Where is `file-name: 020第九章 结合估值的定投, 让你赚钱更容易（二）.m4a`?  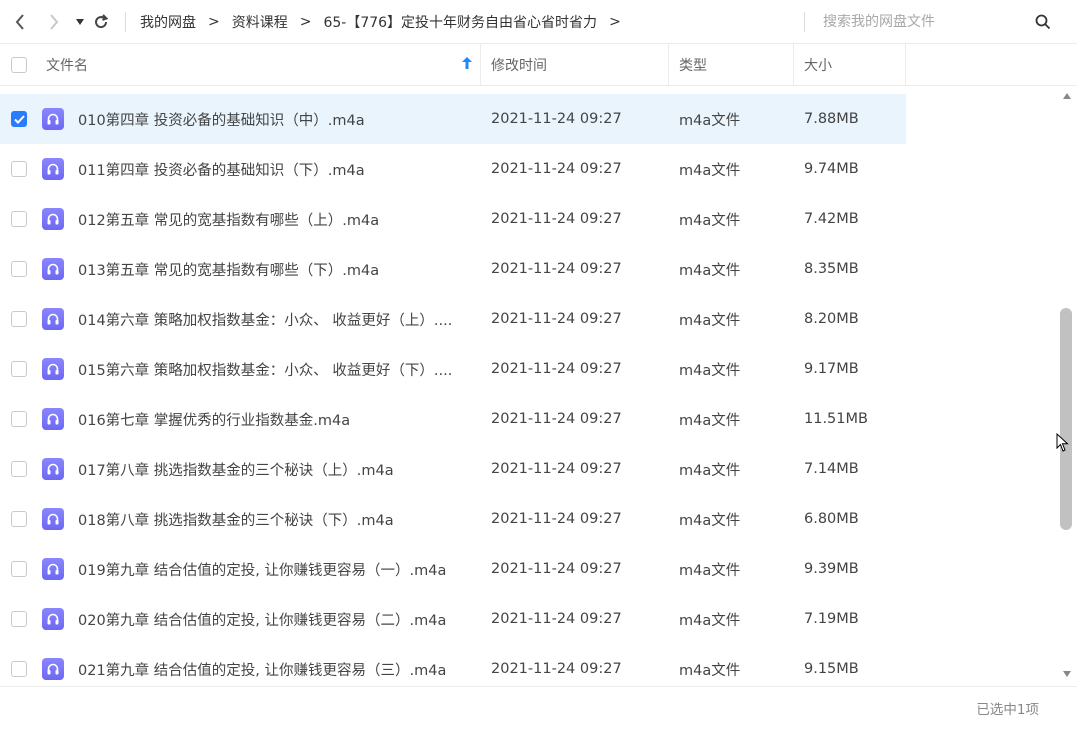 file-name: 020第九章 结合估值的定投, 让你赚钱更容易（二）.m4a is located at coordinates (274, 619).